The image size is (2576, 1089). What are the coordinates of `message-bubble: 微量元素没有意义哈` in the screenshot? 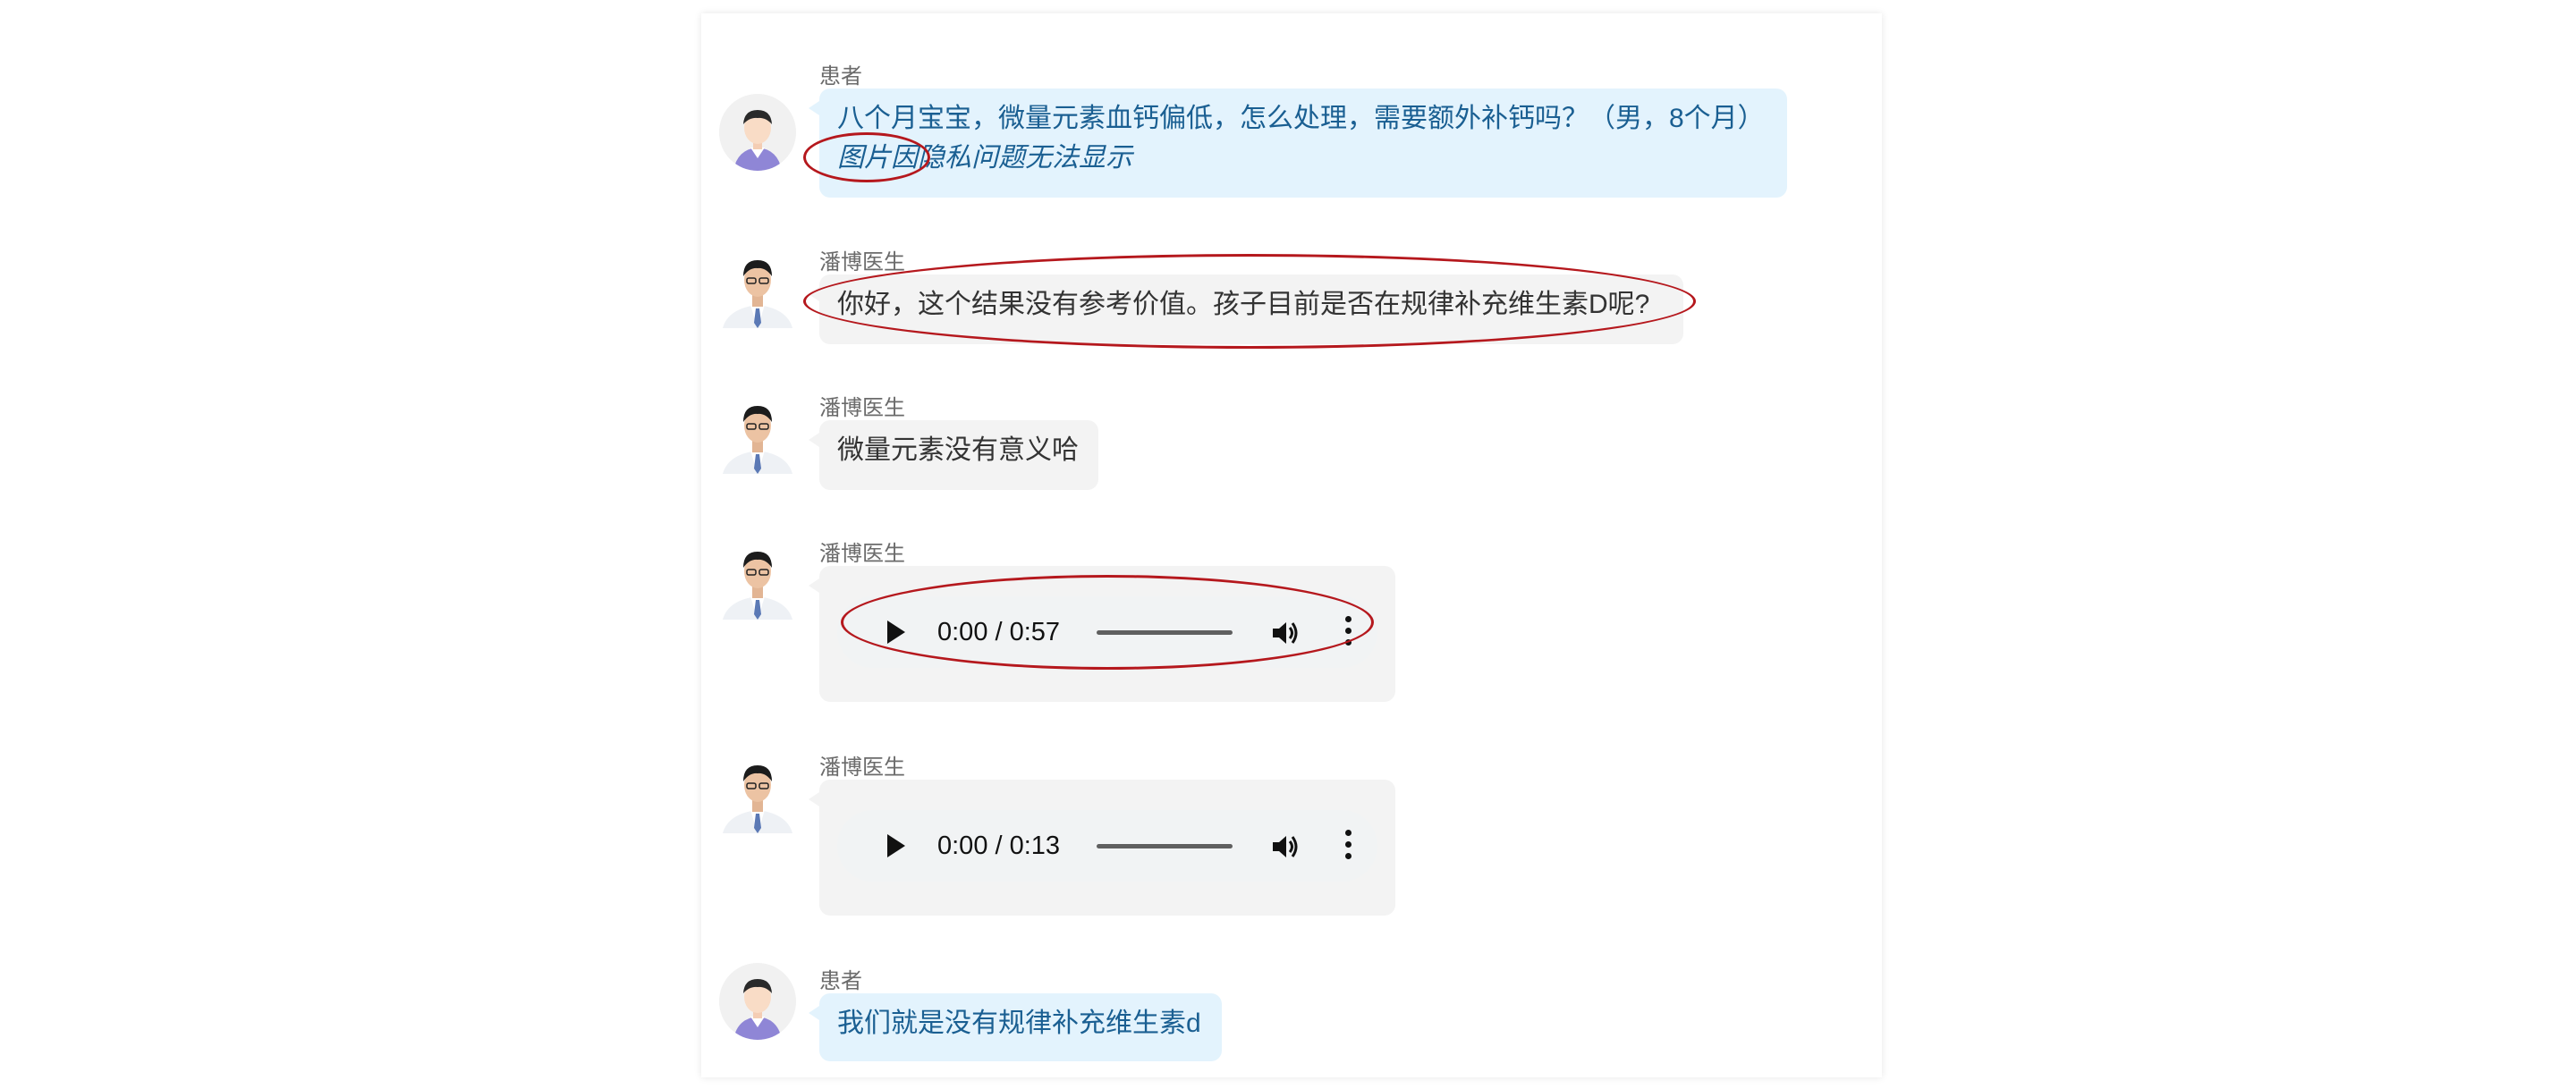 It's located at (953, 455).